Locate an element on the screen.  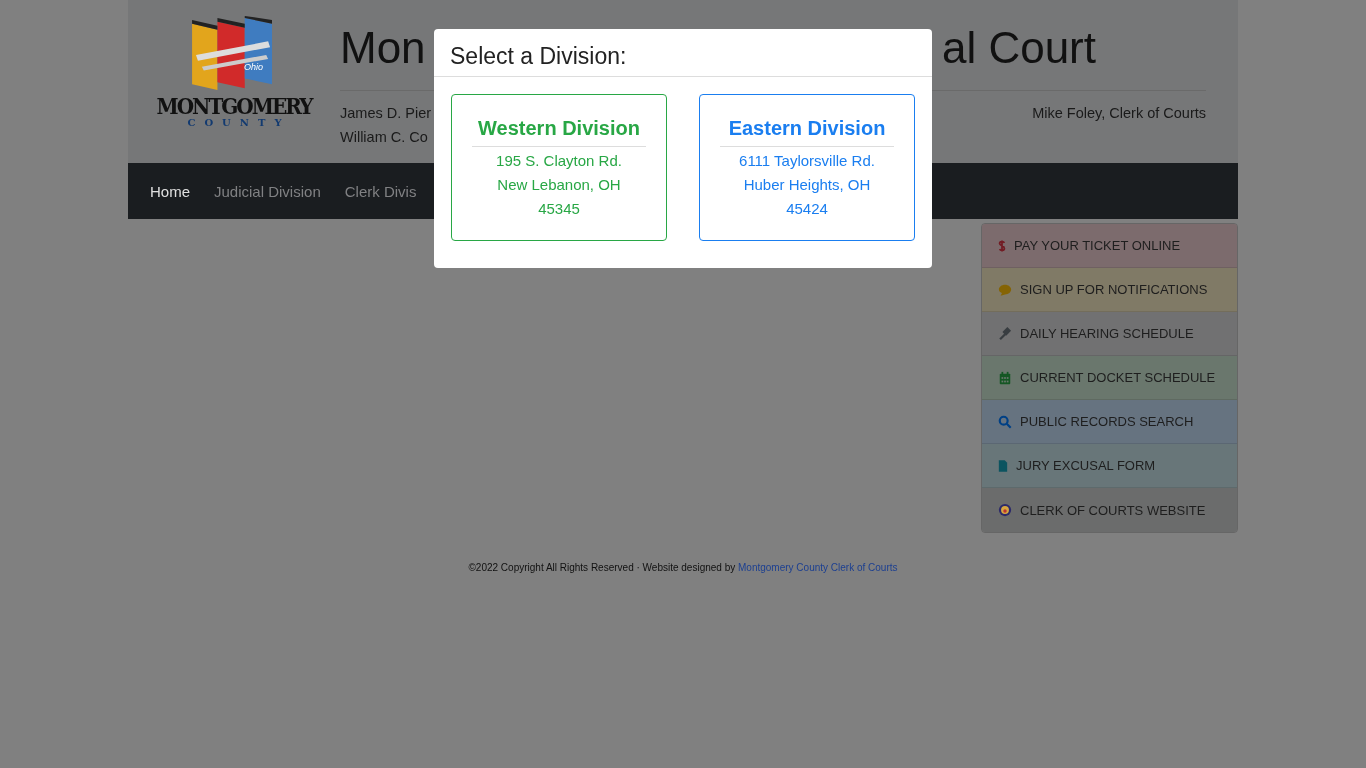
address-line: 45345 is located at coordinates (559, 209).